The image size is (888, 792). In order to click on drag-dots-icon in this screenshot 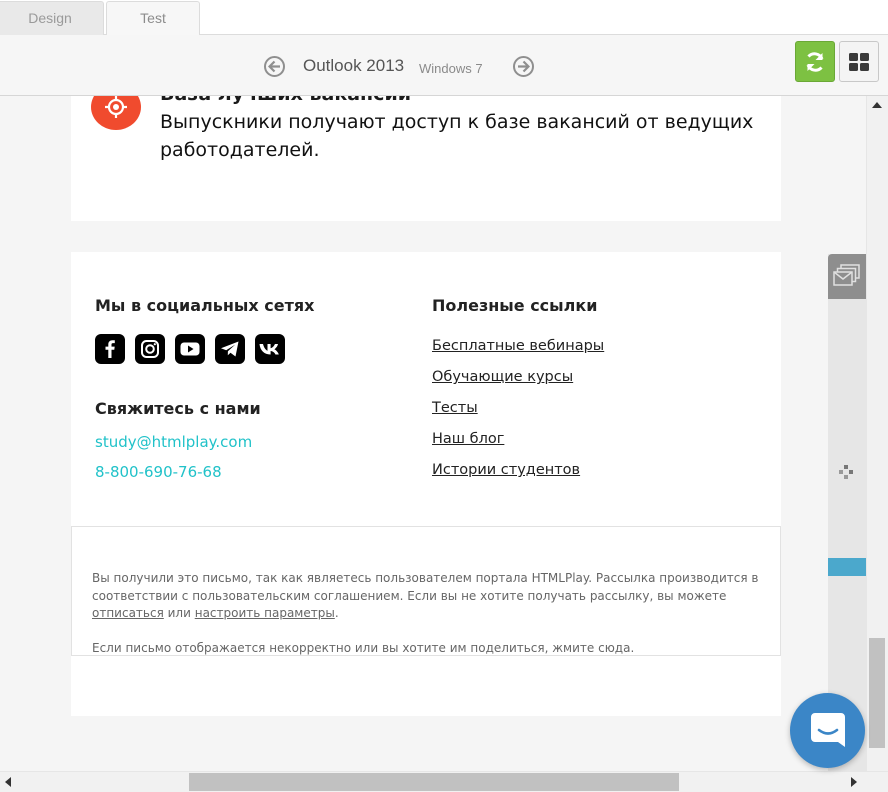, I will do `click(846, 472)`.